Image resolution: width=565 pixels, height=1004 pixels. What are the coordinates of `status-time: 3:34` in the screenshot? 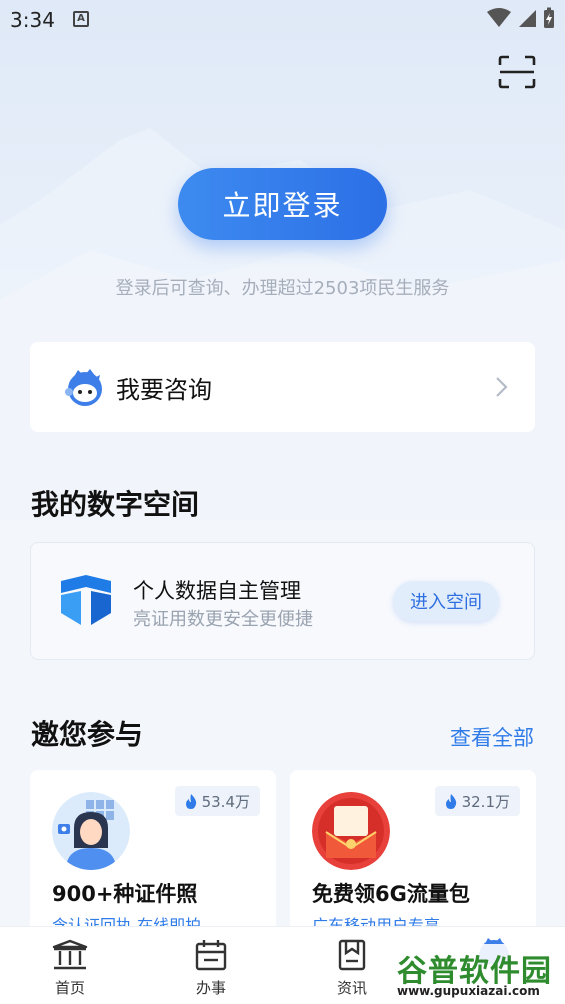 It's located at (32, 20).